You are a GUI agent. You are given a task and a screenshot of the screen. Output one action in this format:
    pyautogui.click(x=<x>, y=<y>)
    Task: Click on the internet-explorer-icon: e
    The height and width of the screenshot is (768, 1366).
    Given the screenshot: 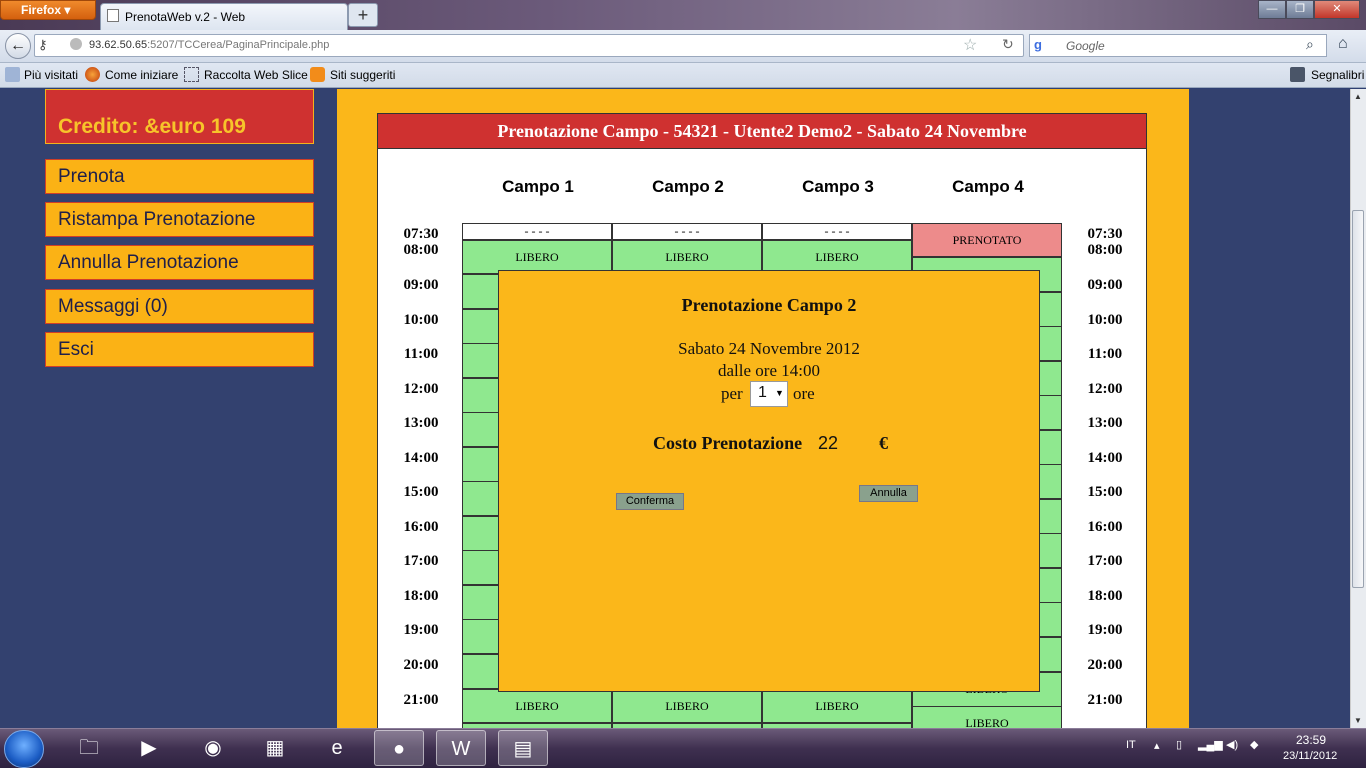 What is the action you would take?
    pyautogui.click(x=337, y=748)
    